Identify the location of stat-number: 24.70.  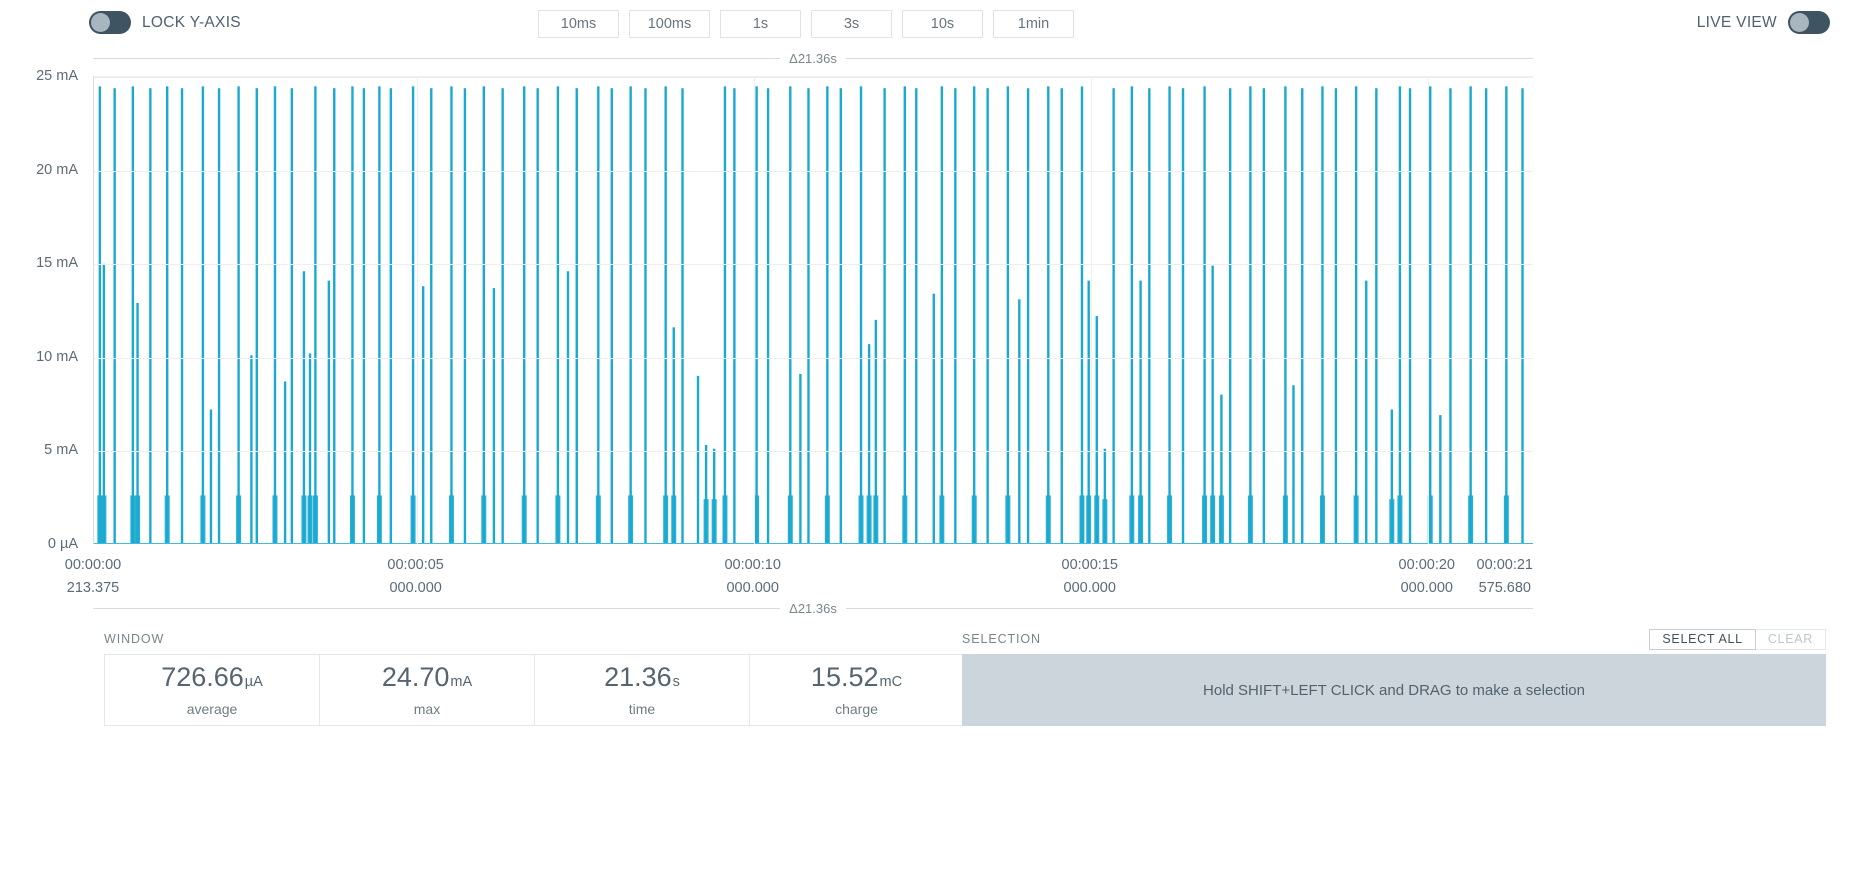
(415, 676).